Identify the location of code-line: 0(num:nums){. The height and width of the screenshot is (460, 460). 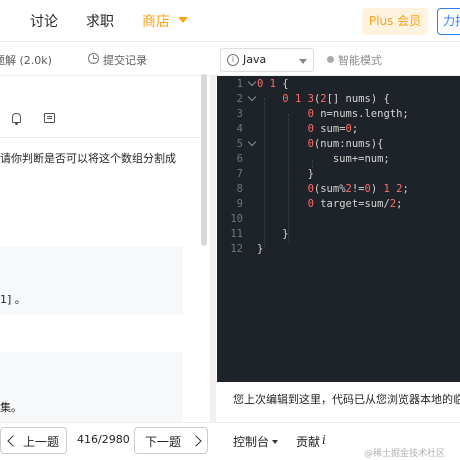
(345, 144).